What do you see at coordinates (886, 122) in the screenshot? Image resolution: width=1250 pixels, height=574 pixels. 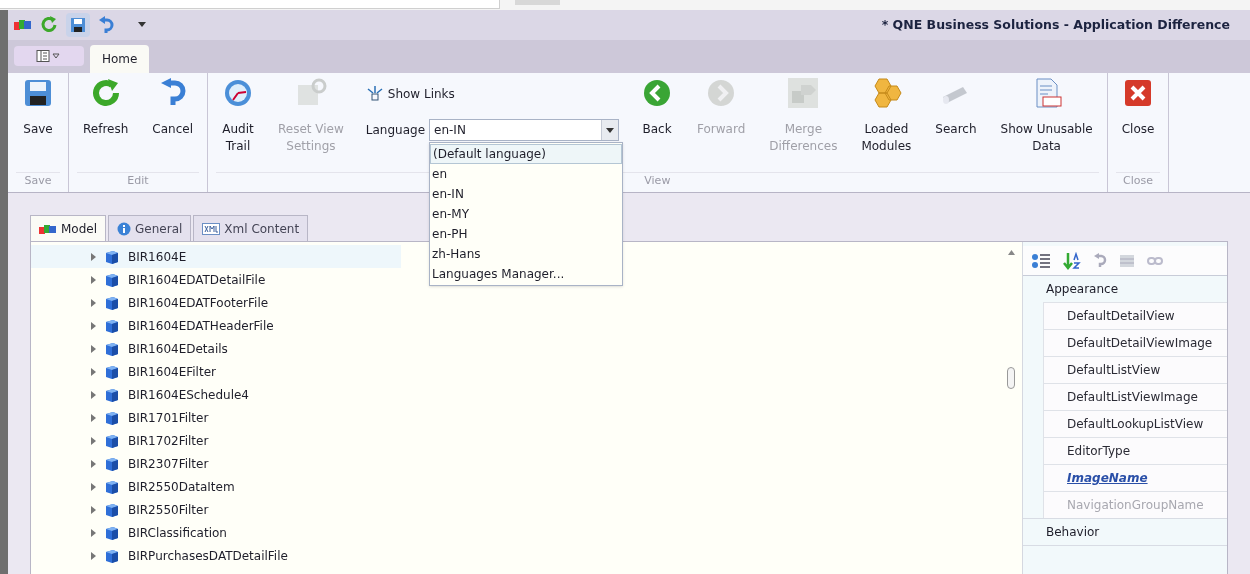 I see `ribbon-button: Loaded Modules` at bounding box center [886, 122].